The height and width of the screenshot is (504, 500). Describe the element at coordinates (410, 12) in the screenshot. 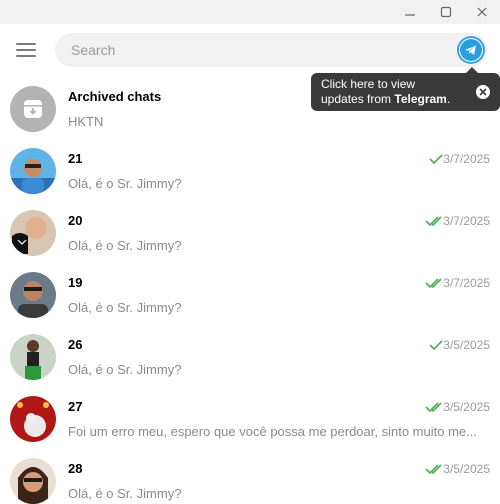

I see `minimize-button` at that location.